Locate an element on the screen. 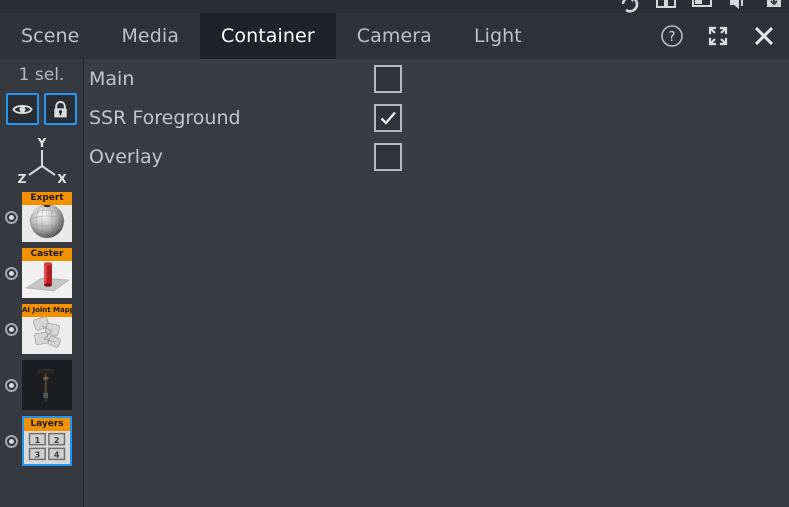 This screenshot has width=789, height=507. undo-arrow-icon is located at coordinates (630, 6).